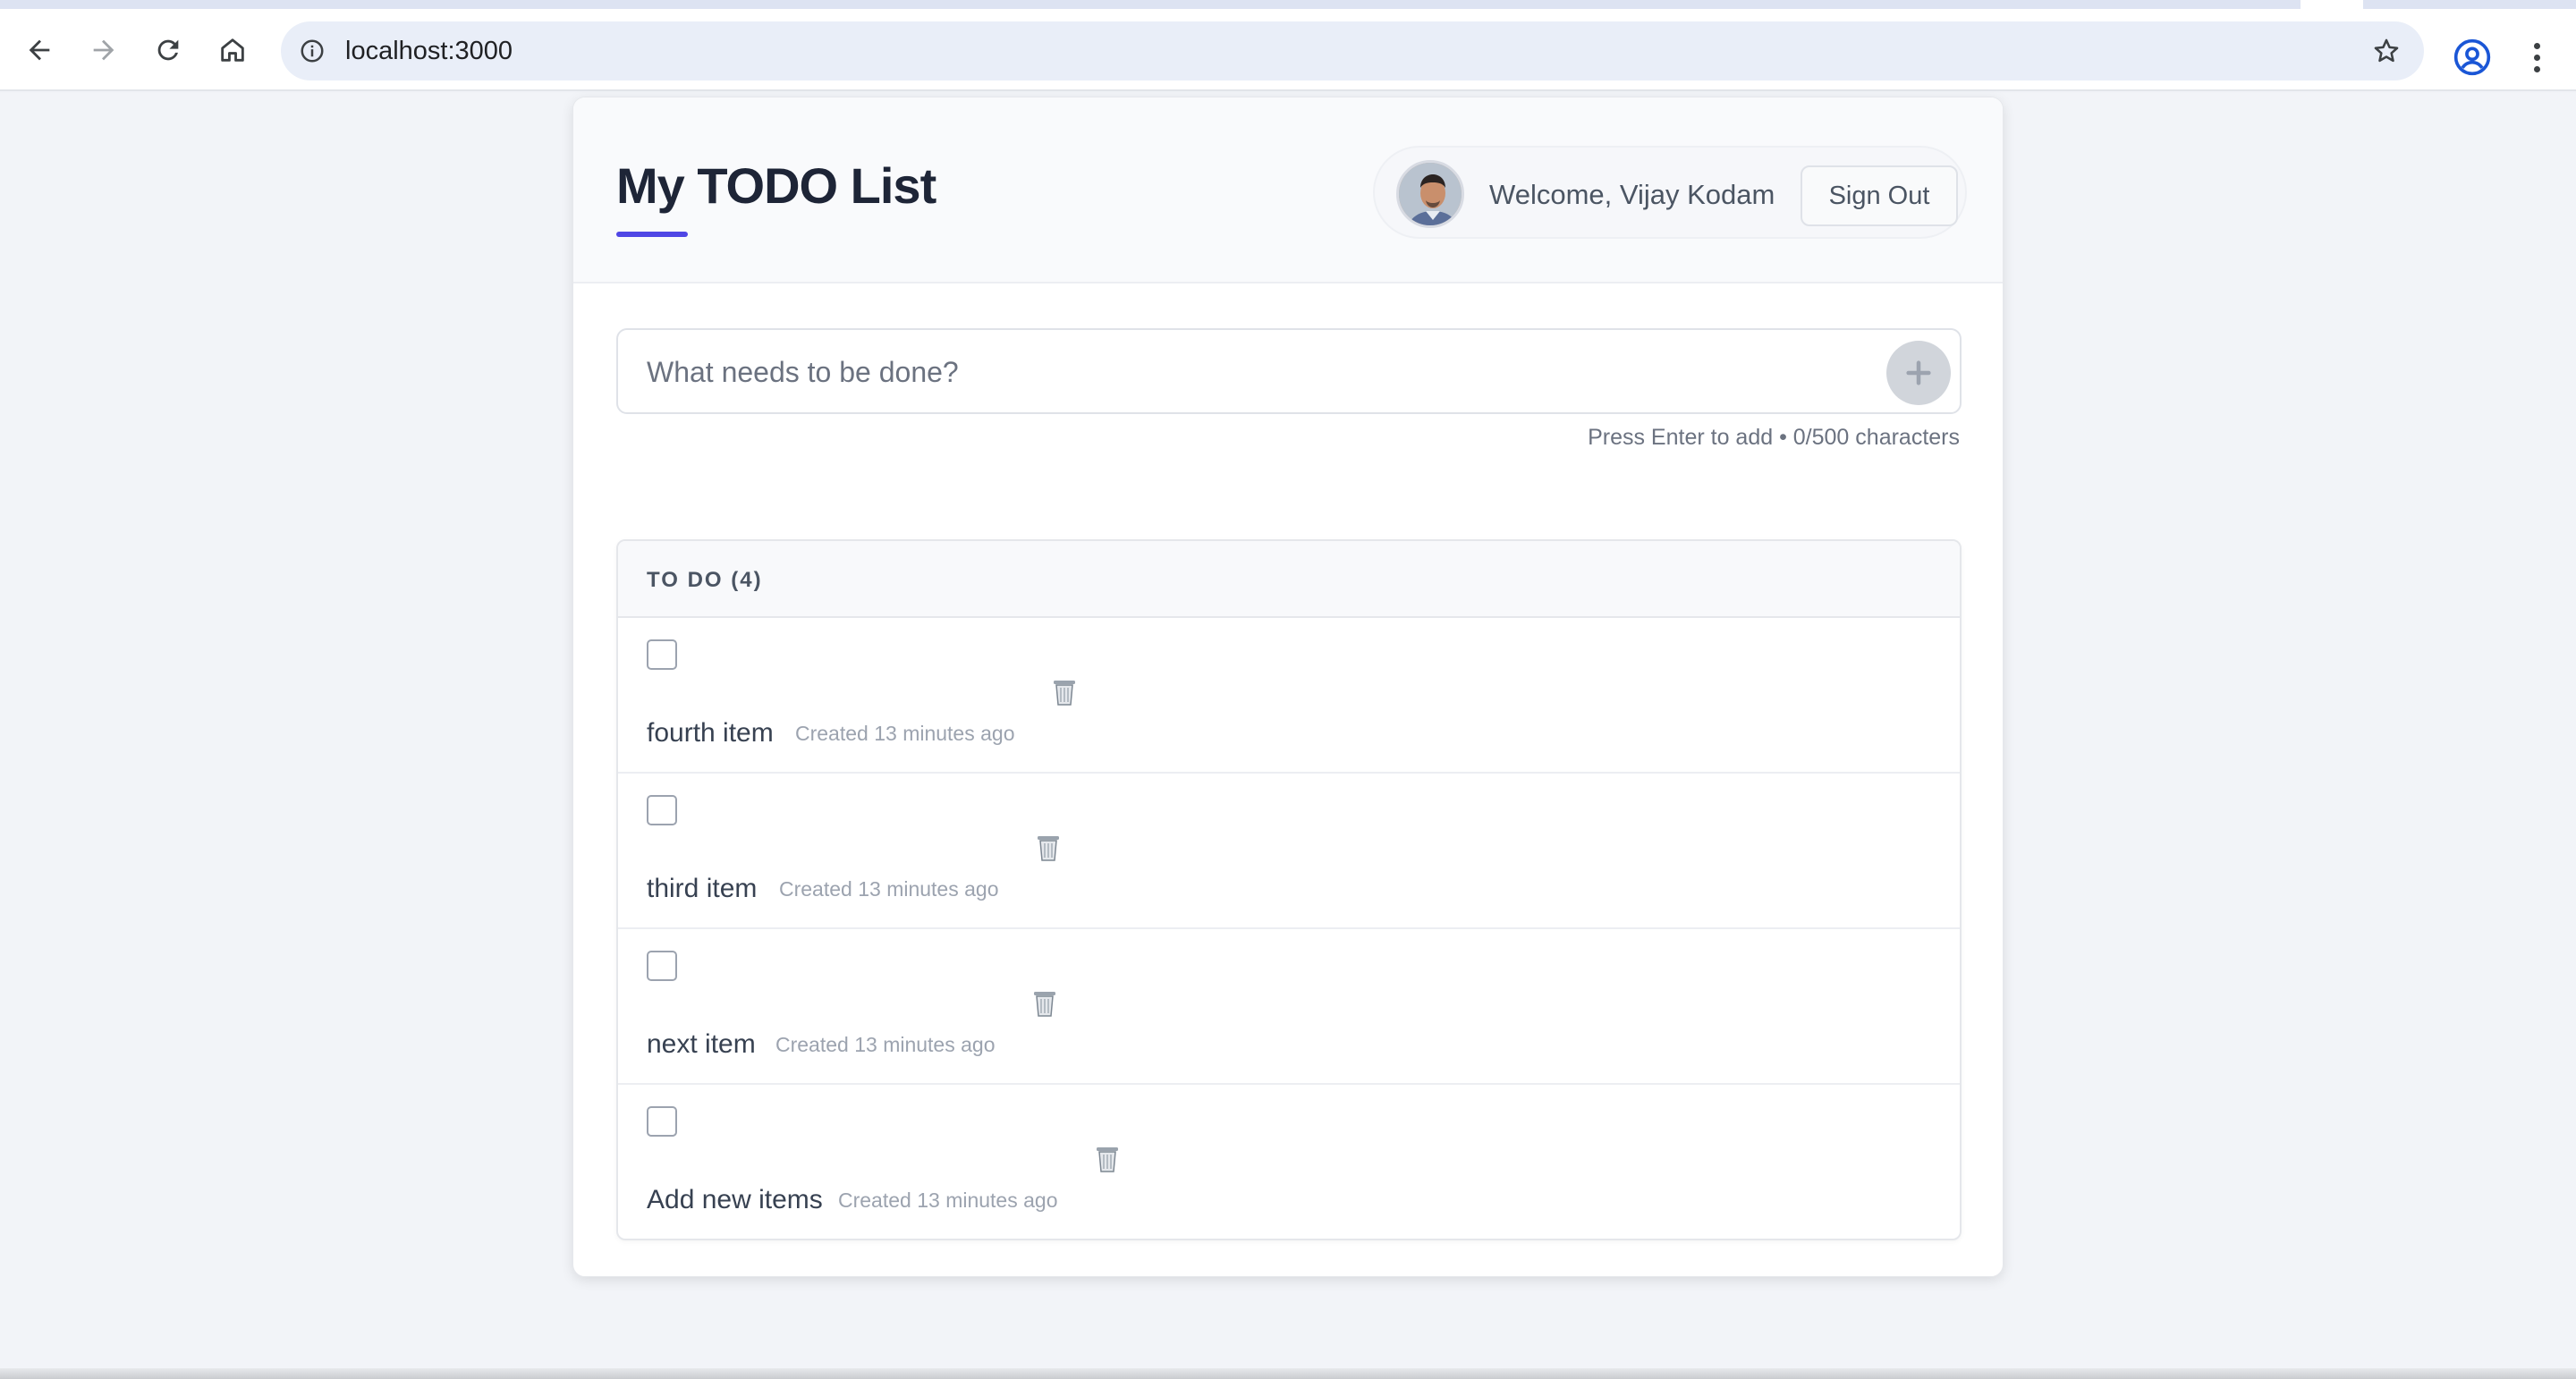  I want to click on plus-icon, so click(1918, 372).